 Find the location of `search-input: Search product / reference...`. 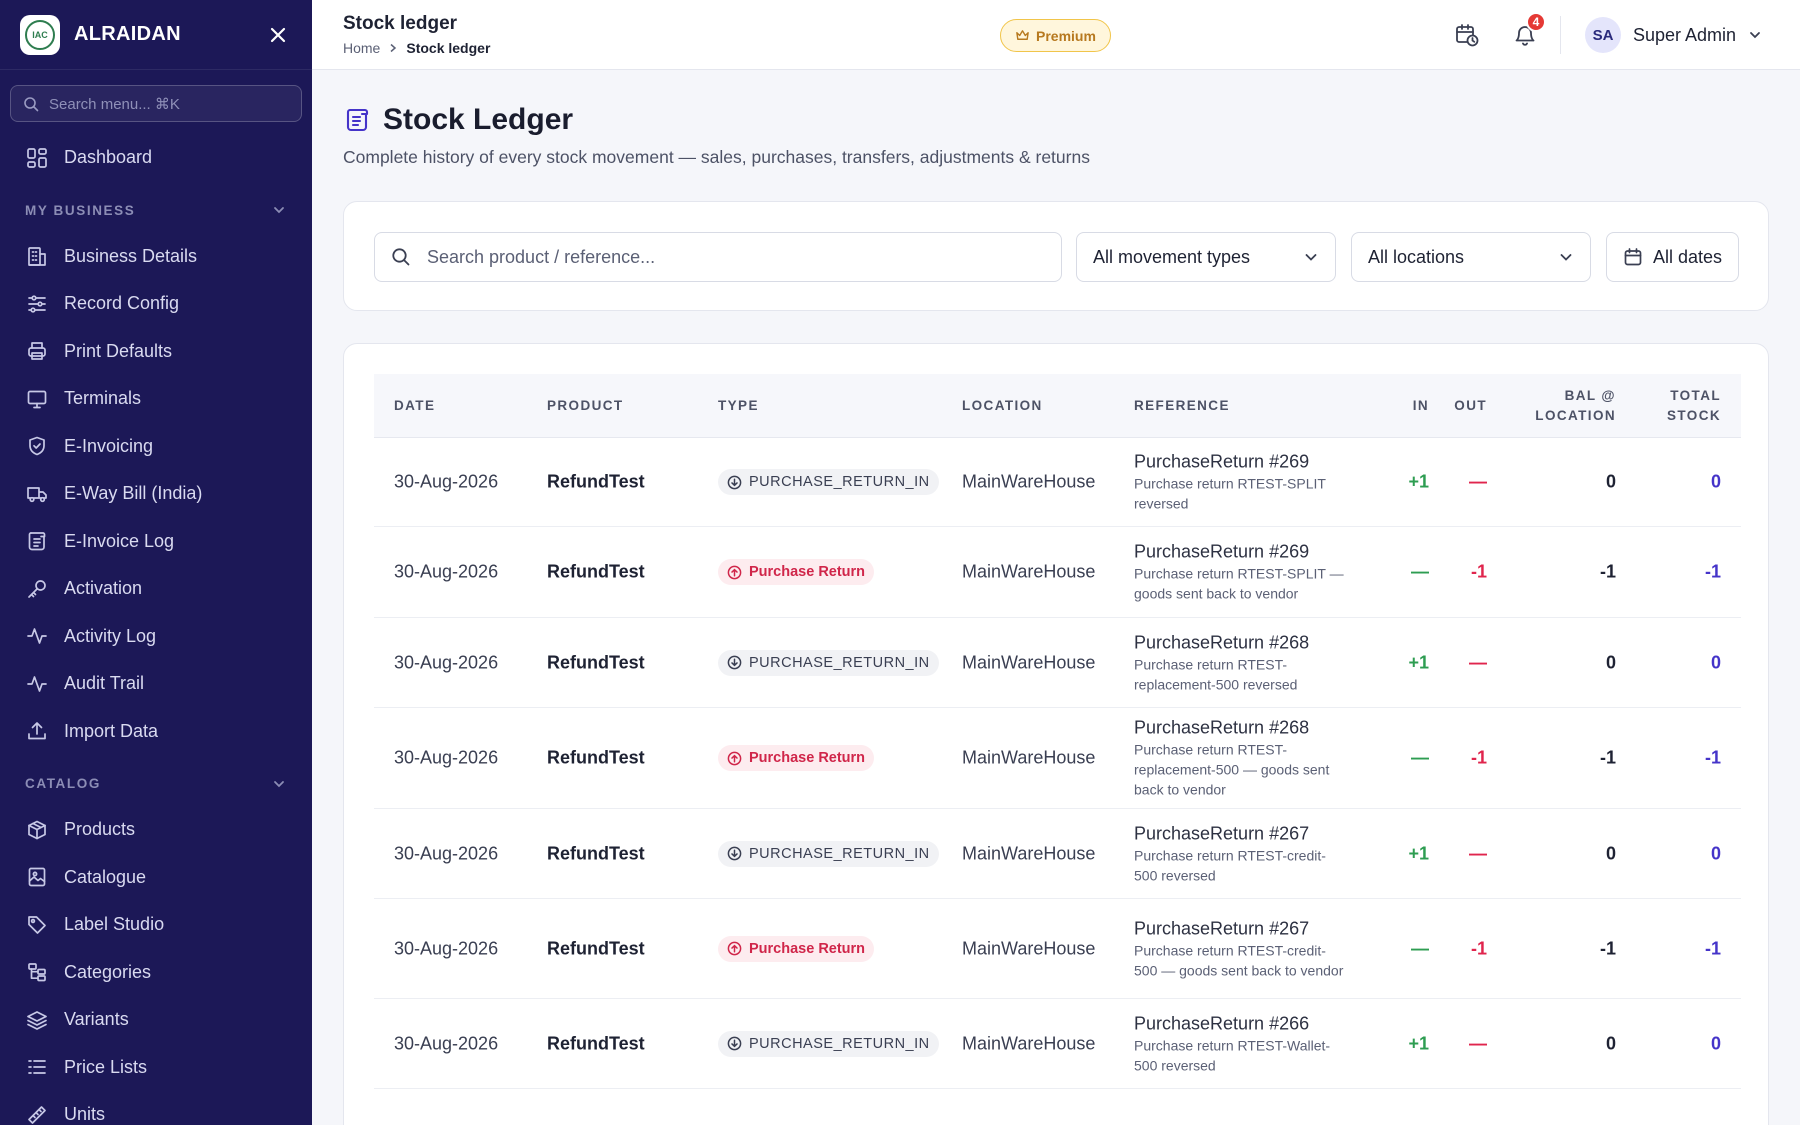

search-input: Search product / reference... is located at coordinates (718, 257).